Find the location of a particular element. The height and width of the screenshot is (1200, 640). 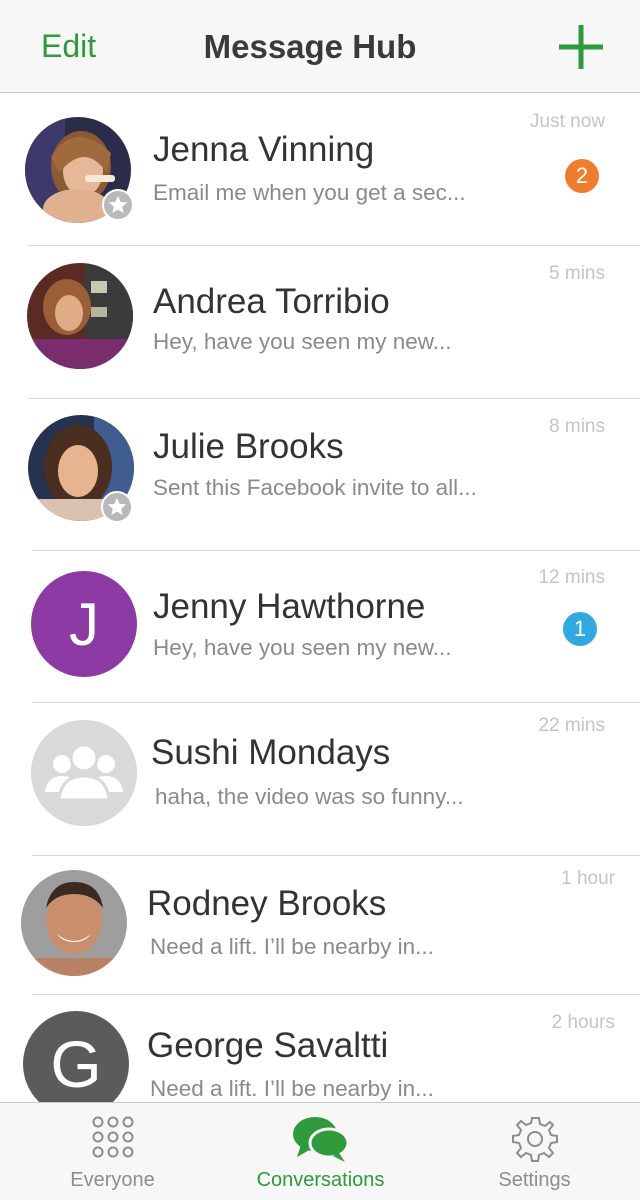

tab-label: Settings is located at coordinates (534, 1180).